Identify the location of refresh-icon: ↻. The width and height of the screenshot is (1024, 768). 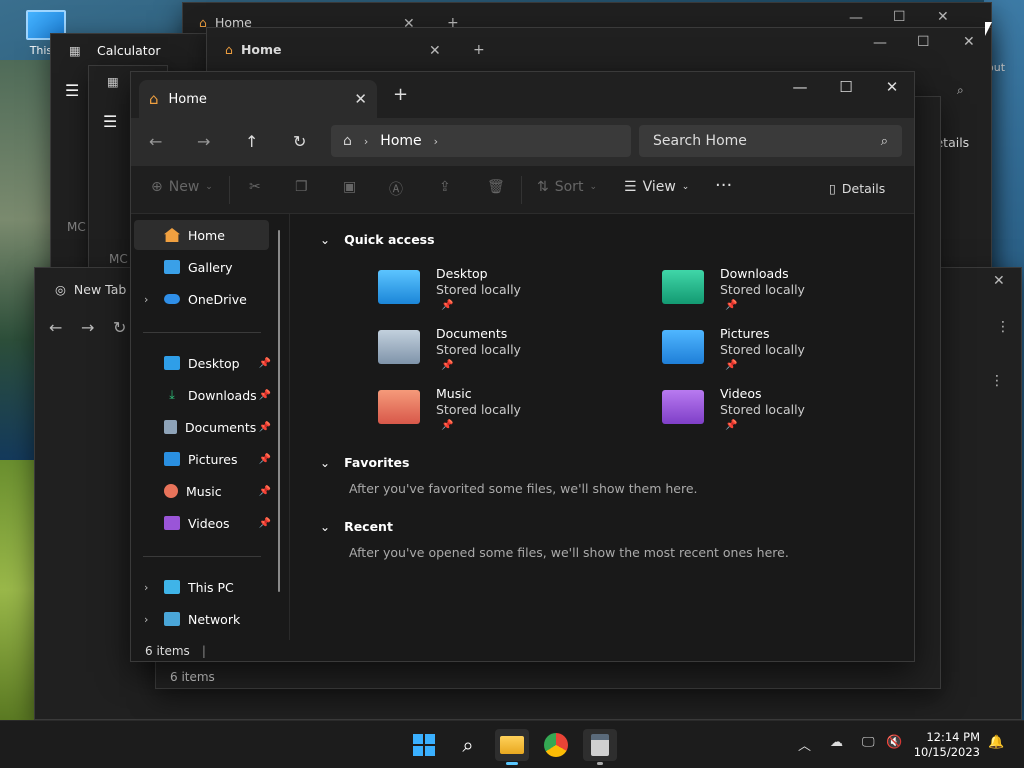
(299, 141).